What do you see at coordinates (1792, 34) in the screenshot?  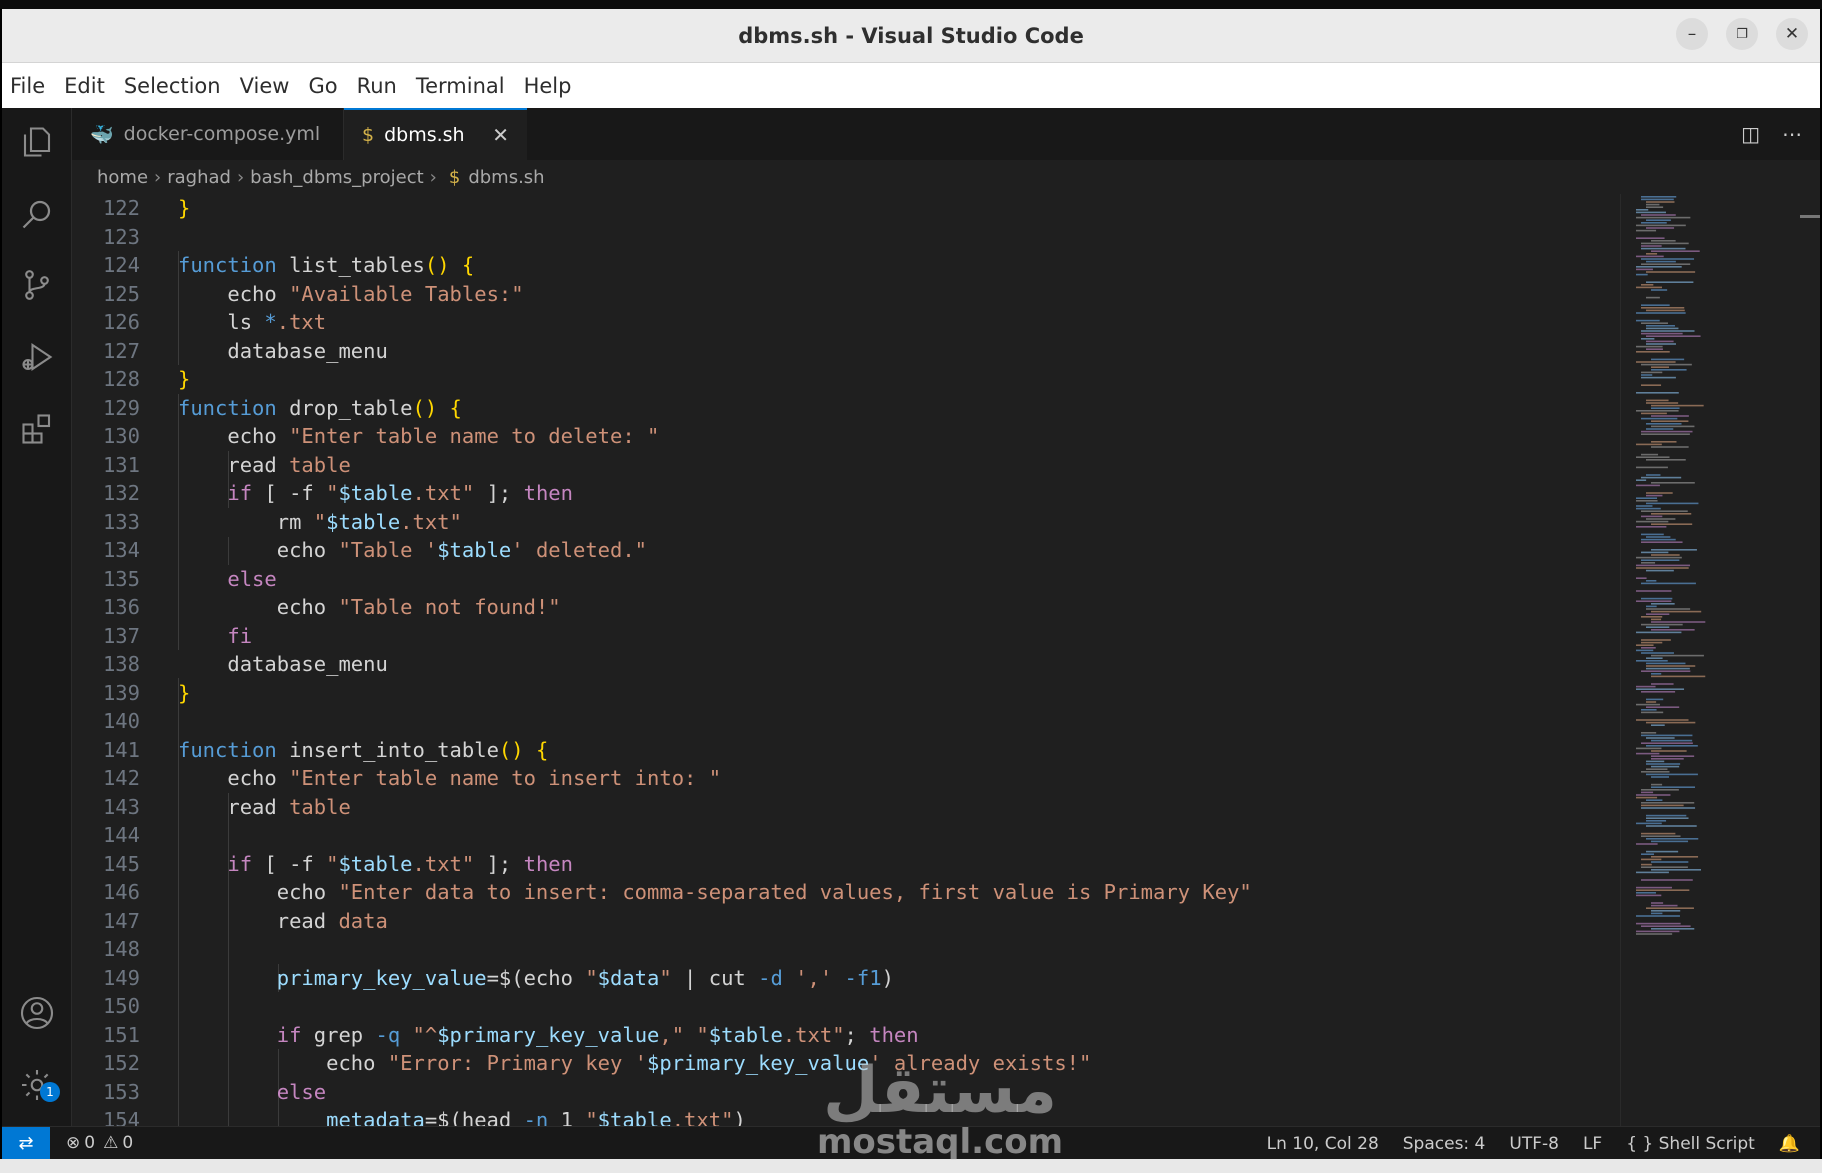 I see `close-window-button: ✕` at bounding box center [1792, 34].